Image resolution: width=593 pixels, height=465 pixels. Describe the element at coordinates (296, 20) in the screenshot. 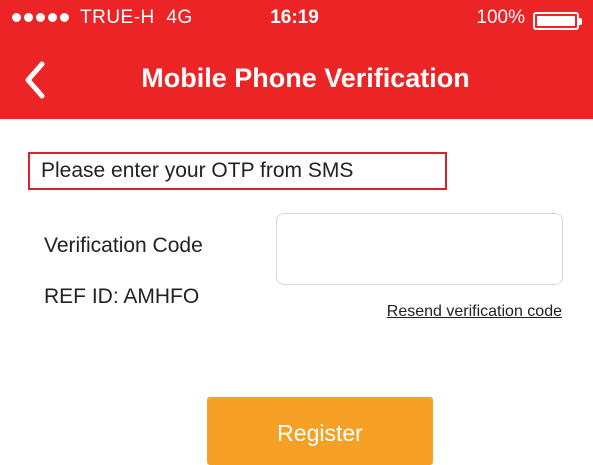

I see `status-bar: TRUE-H 4G 16:19 100%` at that location.